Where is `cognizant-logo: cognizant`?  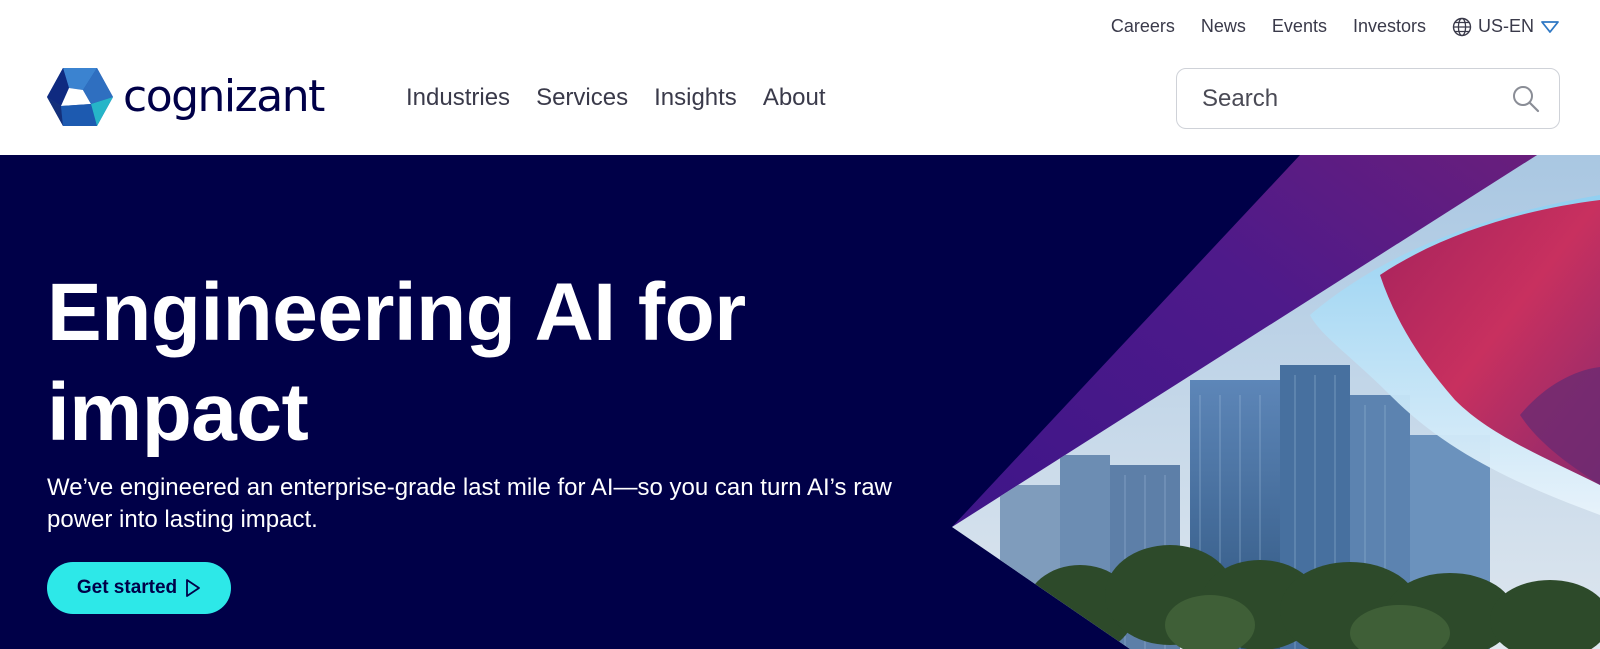
cognizant-logo: cognizant is located at coordinates (186, 97).